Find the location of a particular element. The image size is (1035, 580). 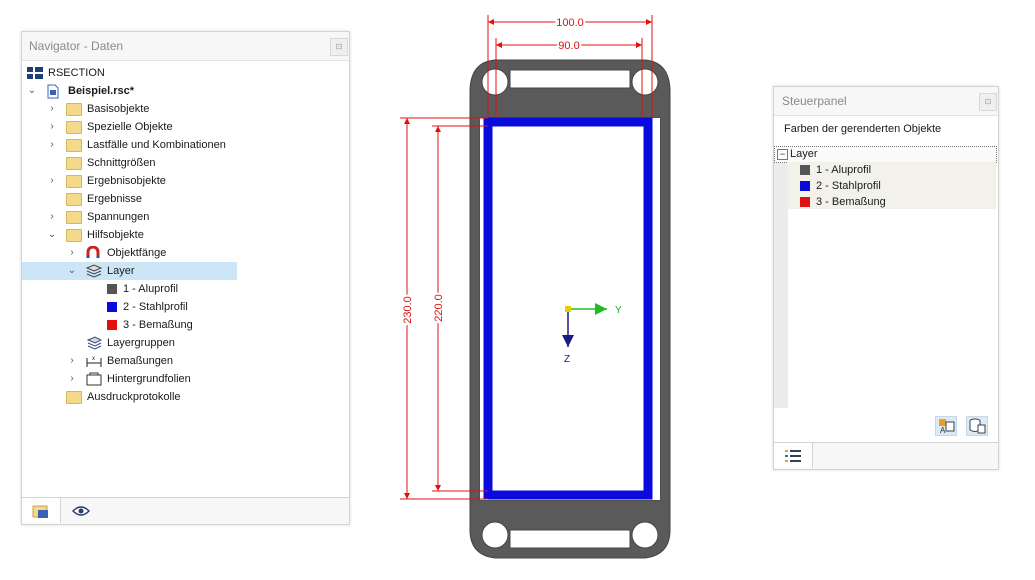

tree-item-spezielle-objekte: › Spezielle Objekte is located at coordinates (185, 127).